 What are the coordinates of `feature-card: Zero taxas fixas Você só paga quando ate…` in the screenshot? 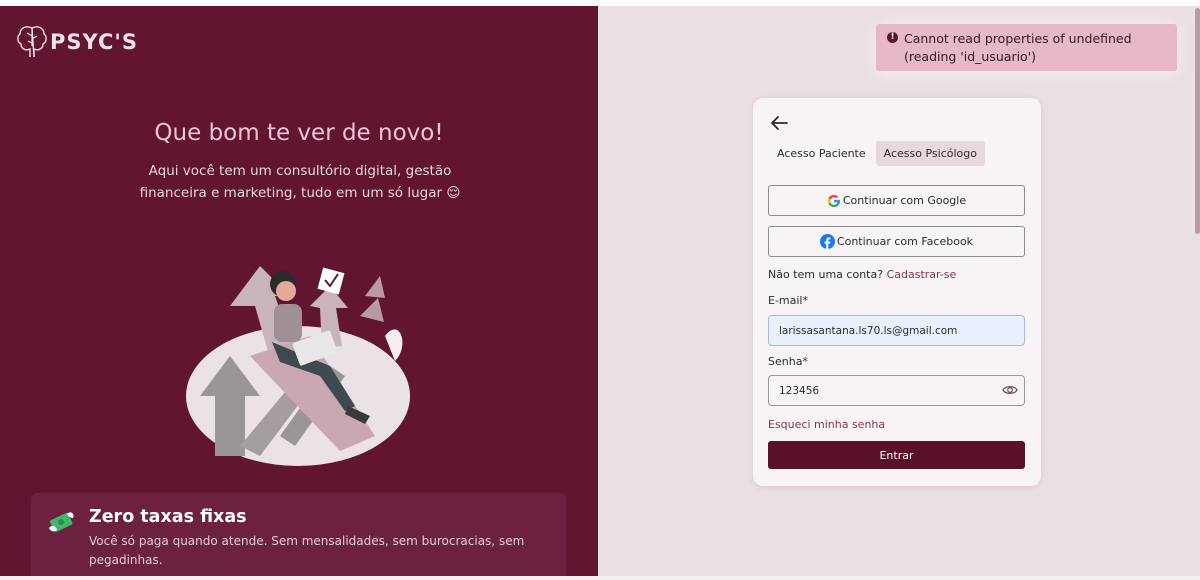 It's located at (298, 534).